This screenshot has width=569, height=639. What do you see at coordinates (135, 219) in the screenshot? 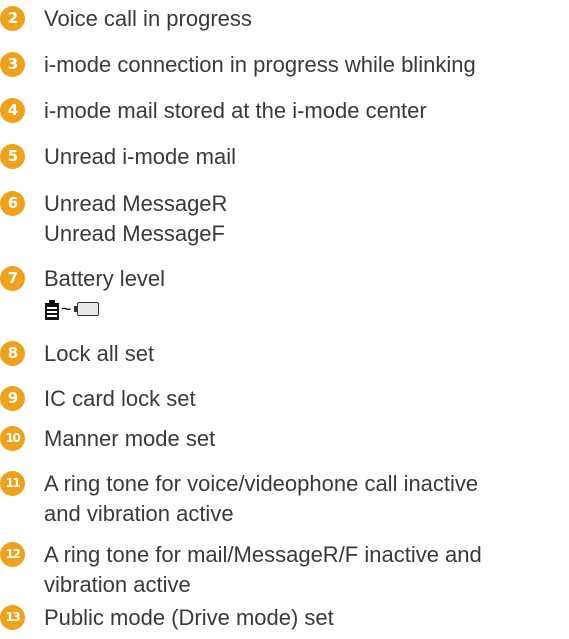
I see `item-text: Unread MessageR Unread MessageF` at bounding box center [135, 219].